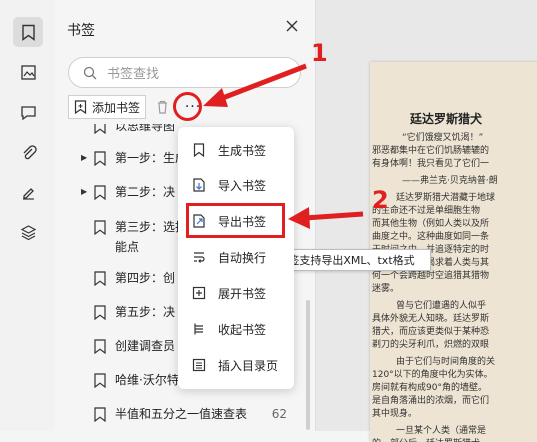 This screenshot has width=537, height=442. Describe the element at coordinates (145, 346) in the screenshot. I see `bookmark-label: 创建调查员` at that location.